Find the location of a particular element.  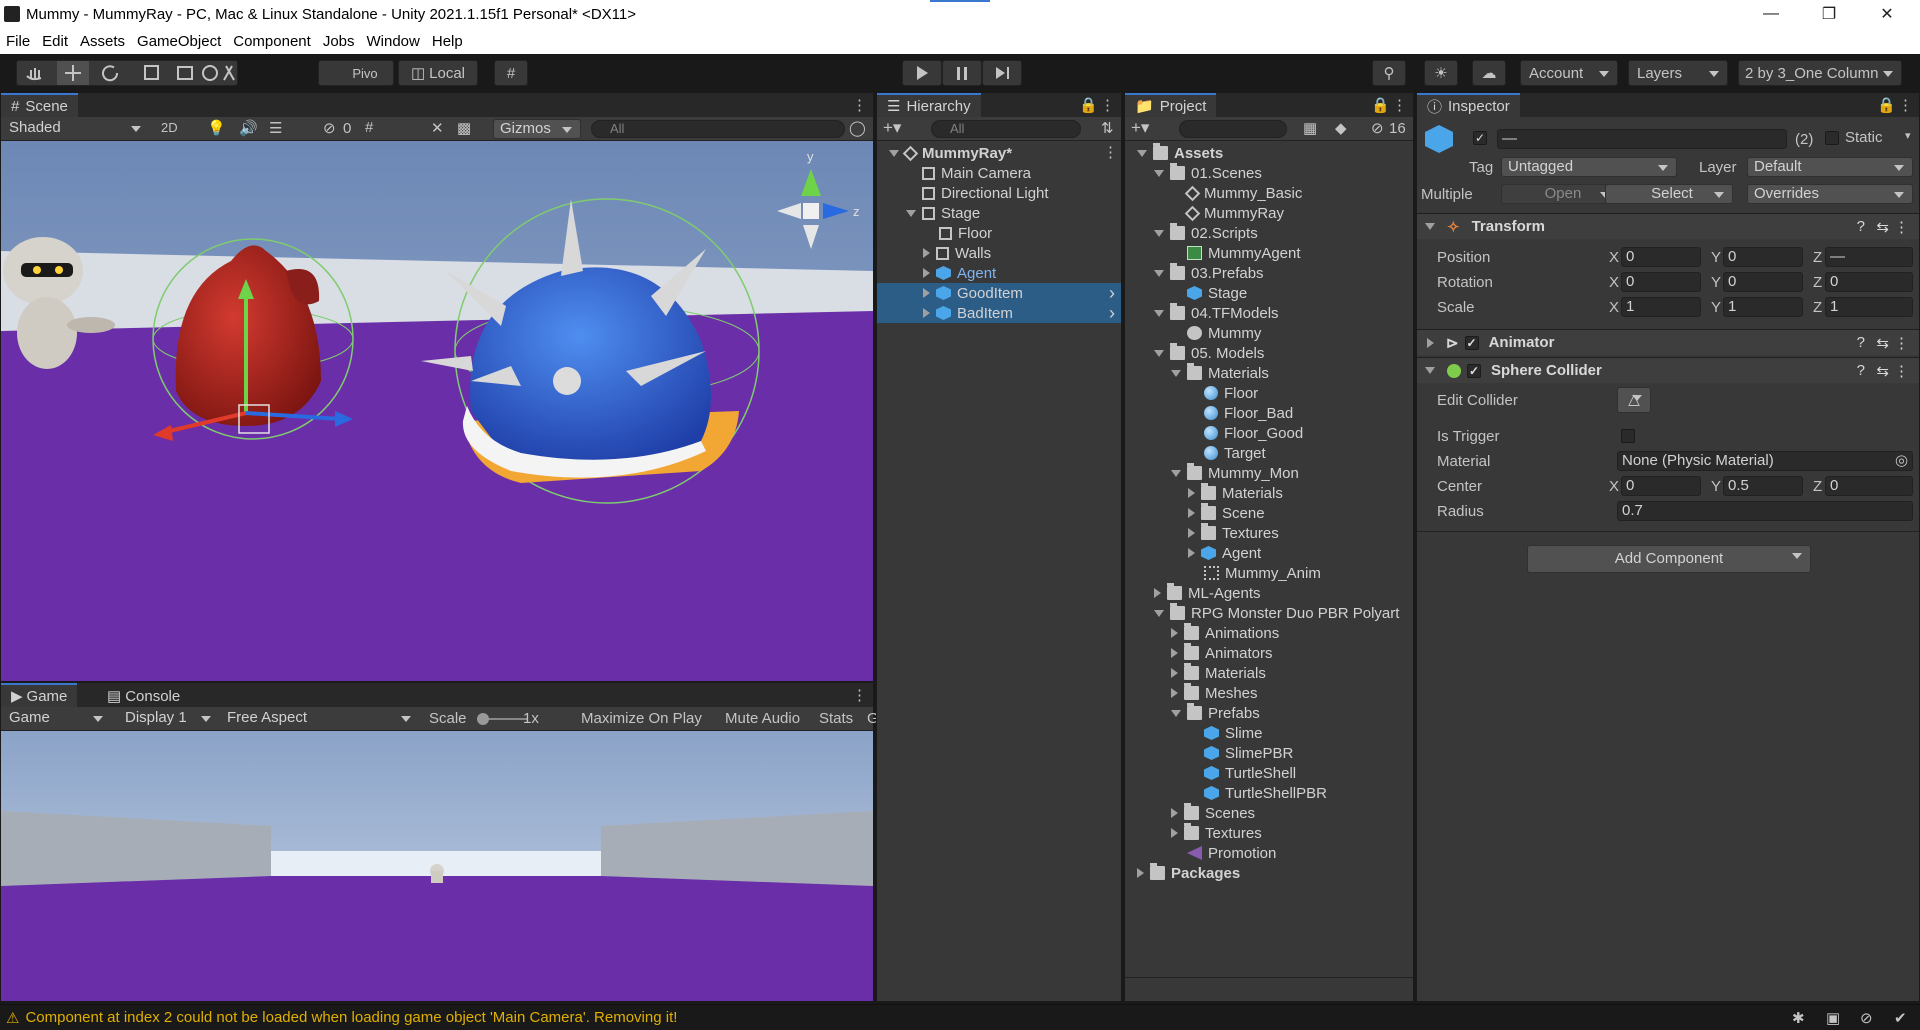

project-item: Floor_Good is located at coordinates (1269, 433).